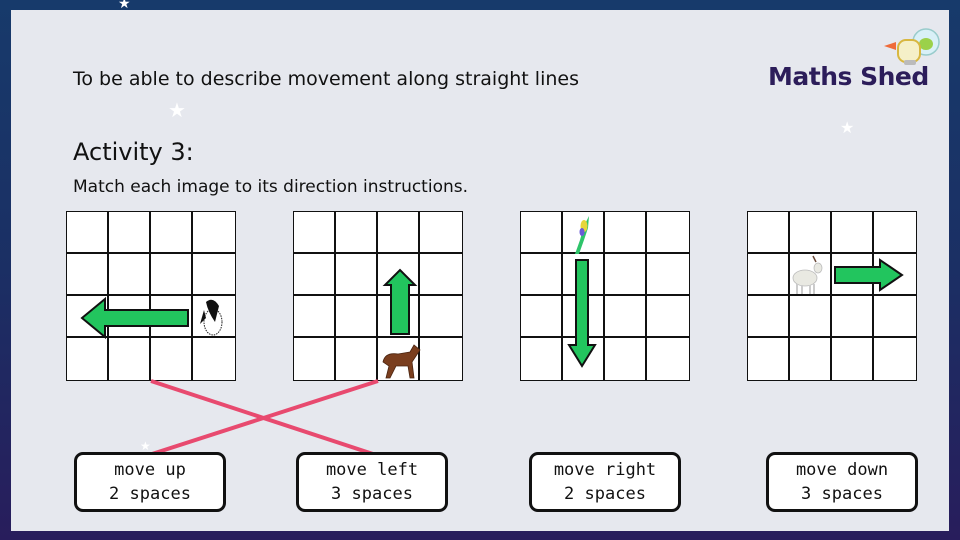  I want to click on arrow-left-icon, so click(134, 318).